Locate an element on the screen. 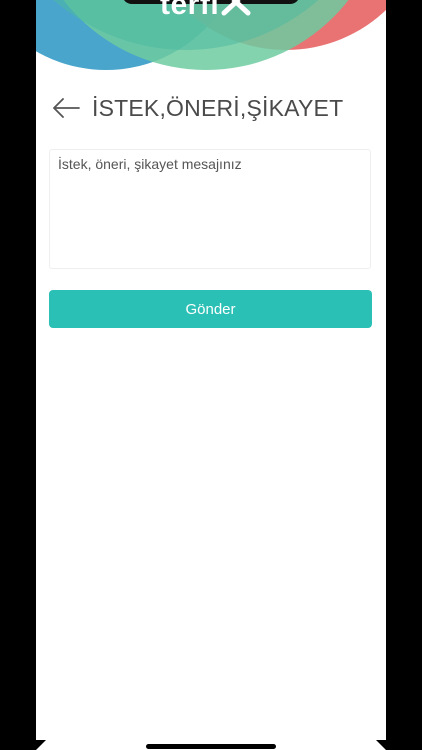 Image resolution: width=422 pixels, height=750 pixels. page-header: İSTEK,ÖNERİ,ŞİKAYET is located at coordinates (196, 108).